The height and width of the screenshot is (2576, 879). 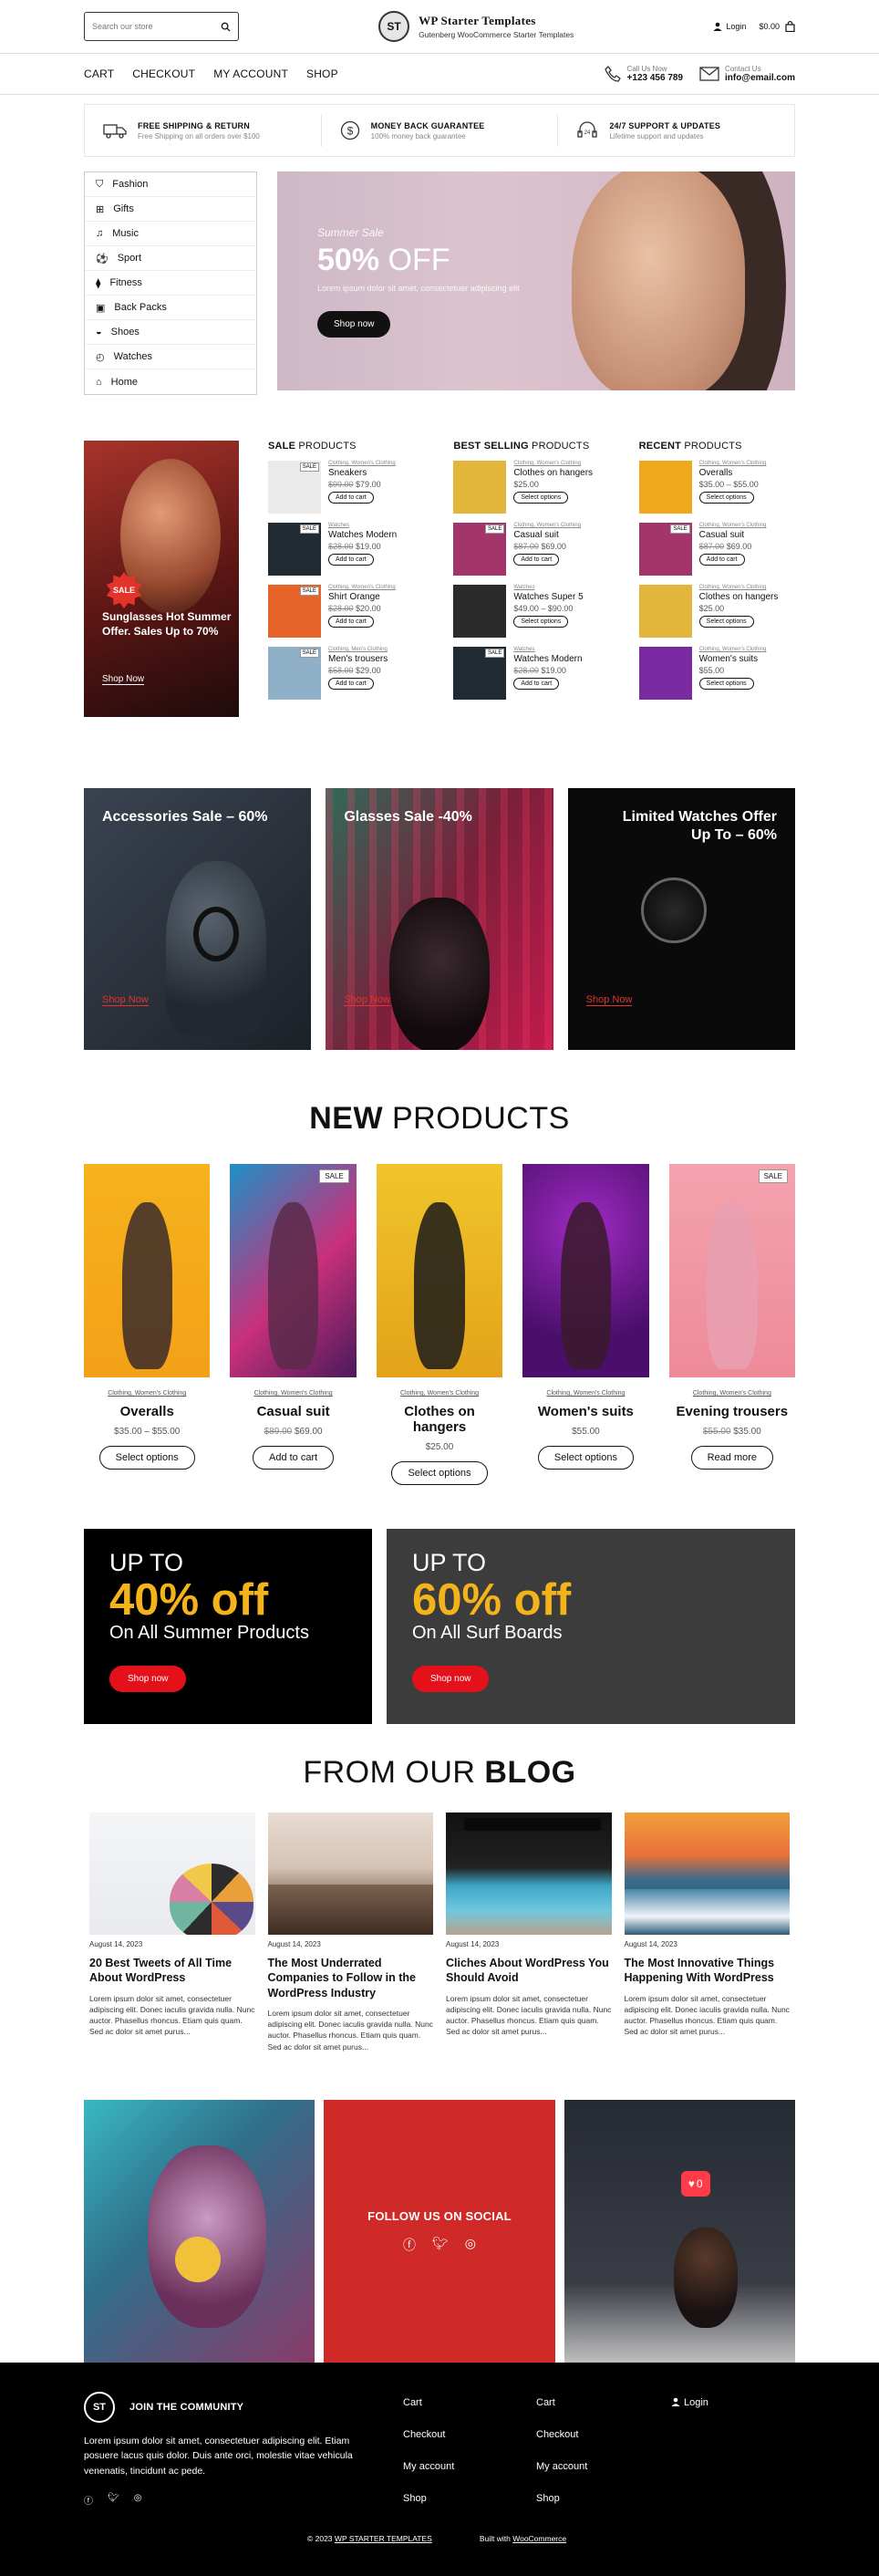 What do you see at coordinates (428, 2477) in the screenshot?
I see `footer-link-my-account: My account` at bounding box center [428, 2477].